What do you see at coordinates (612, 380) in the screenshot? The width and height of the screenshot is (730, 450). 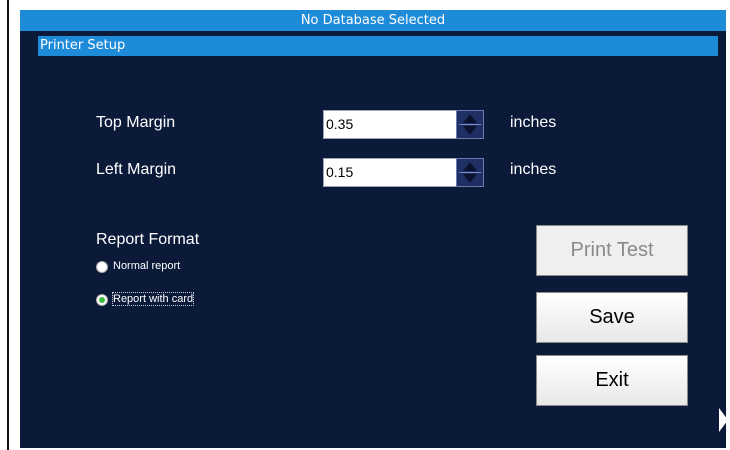 I see `exit-button: Exit` at bounding box center [612, 380].